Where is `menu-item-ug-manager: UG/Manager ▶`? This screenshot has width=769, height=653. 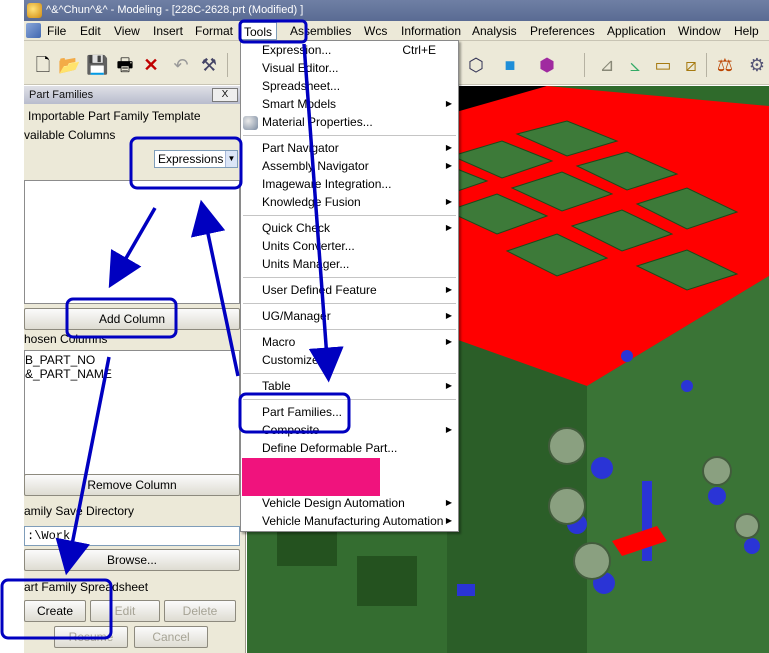
menu-item-ug-manager: UG/Manager ▶ is located at coordinates (349, 316).